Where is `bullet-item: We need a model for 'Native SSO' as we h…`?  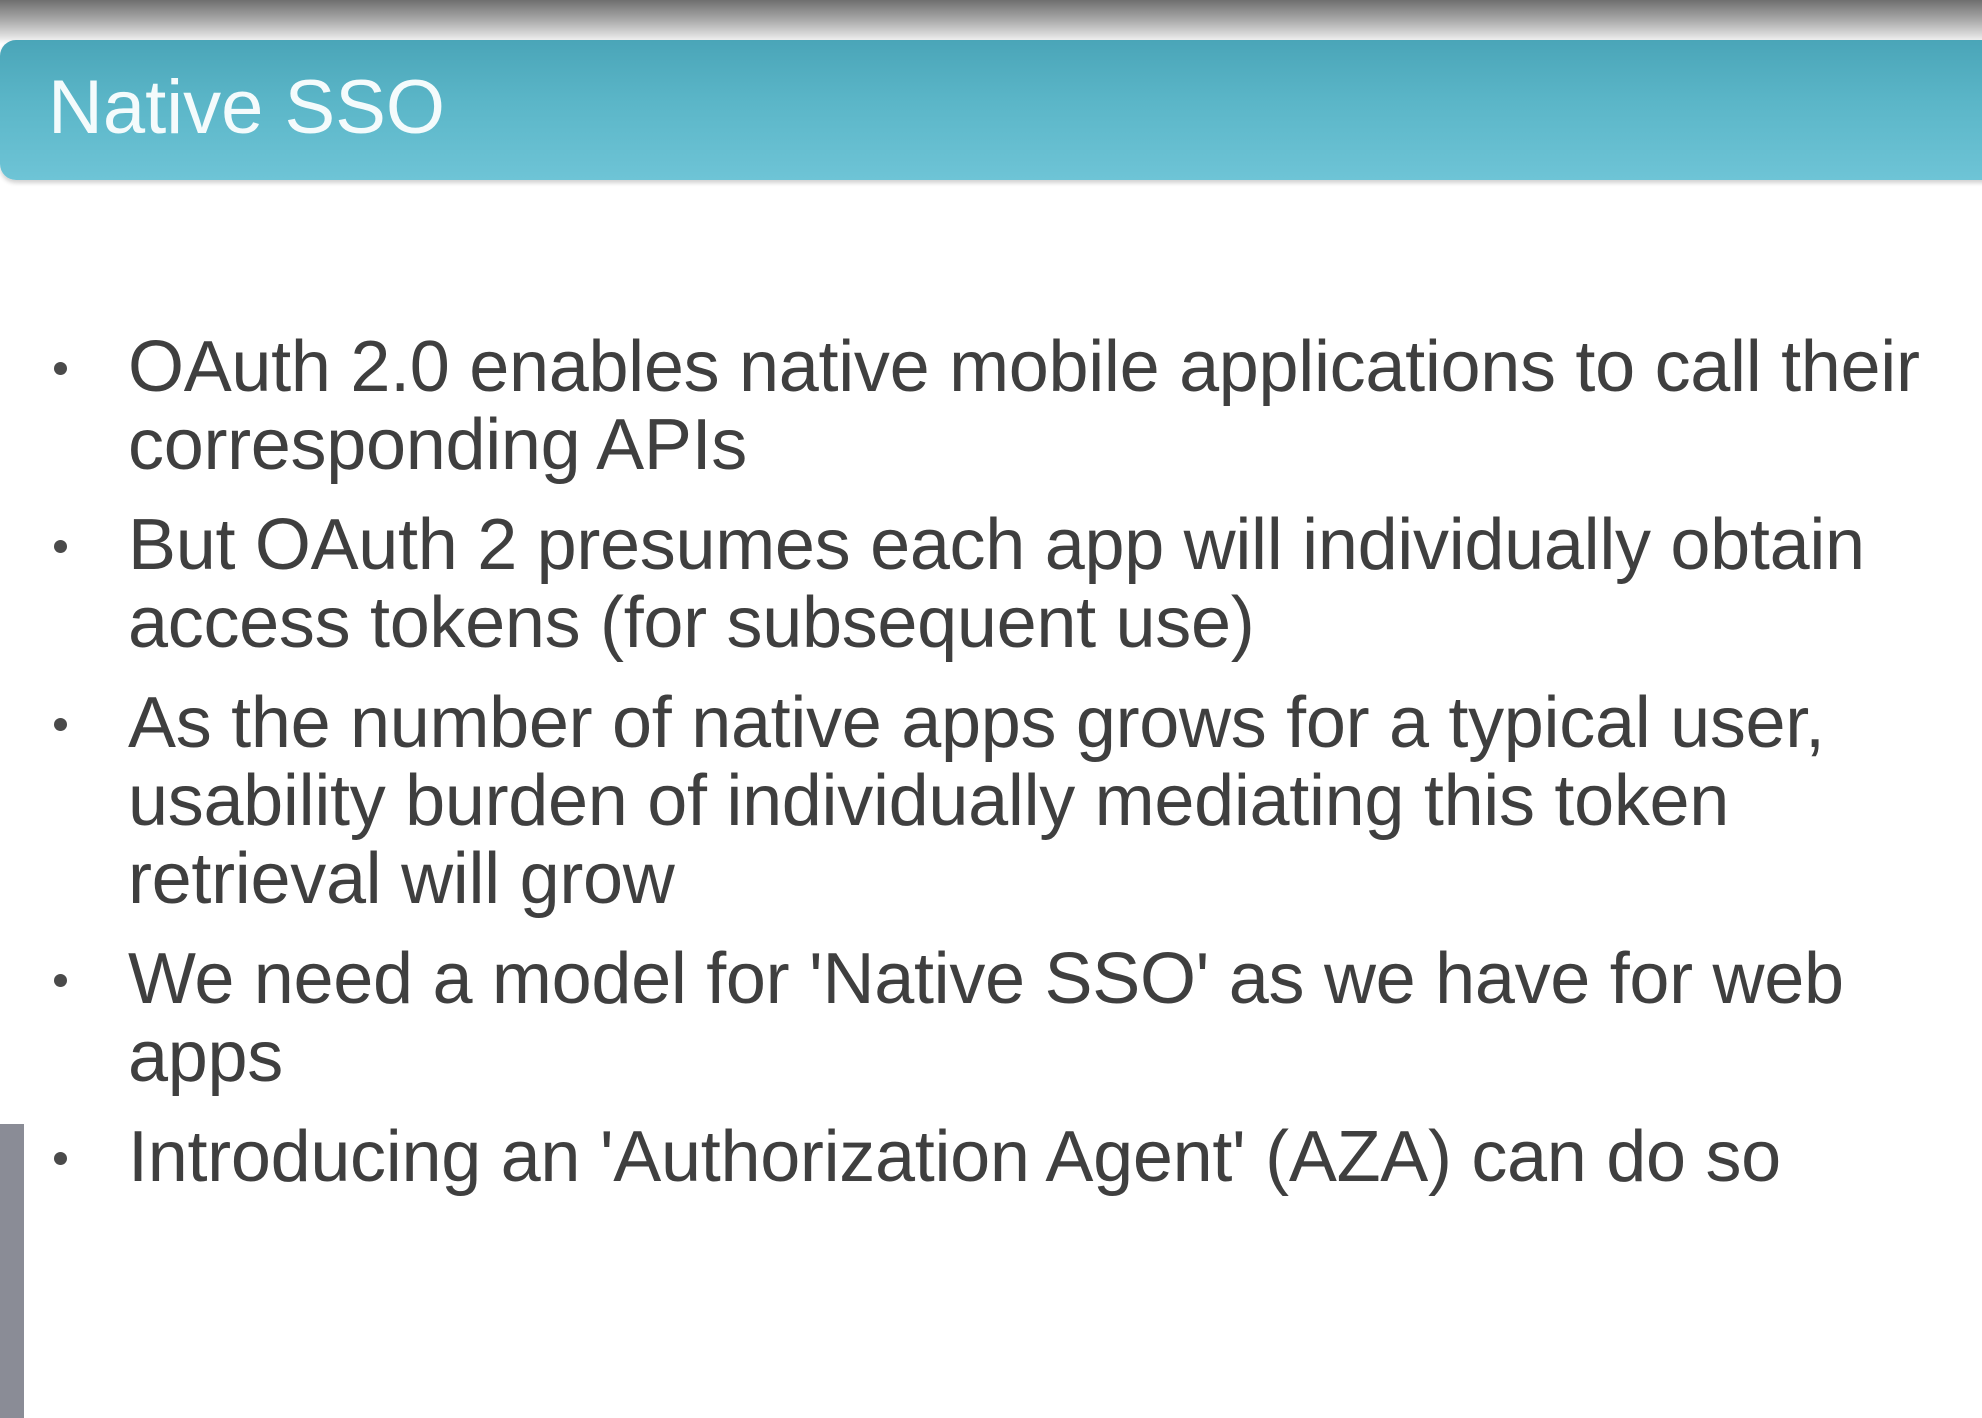 bullet-item: We need a model for 'Native SSO' as we h… is located at coordinates (1005, 1018).